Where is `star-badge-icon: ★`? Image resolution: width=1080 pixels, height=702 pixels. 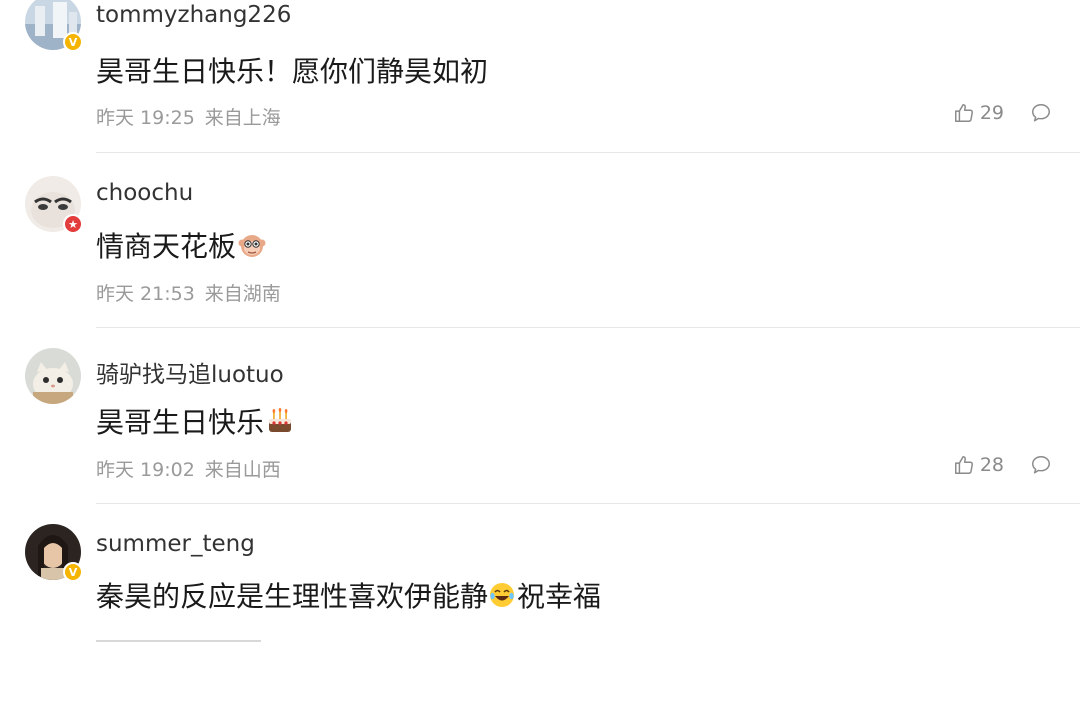 star-badge-icon: ★ is located at coordinates (73, 224).